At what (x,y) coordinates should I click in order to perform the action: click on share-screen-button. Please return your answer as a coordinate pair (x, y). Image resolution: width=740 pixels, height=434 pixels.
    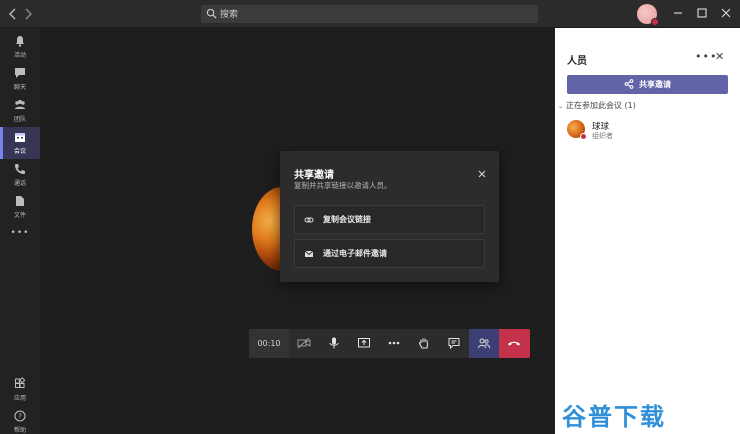
    Looking at the image, I should click on (364, 343).